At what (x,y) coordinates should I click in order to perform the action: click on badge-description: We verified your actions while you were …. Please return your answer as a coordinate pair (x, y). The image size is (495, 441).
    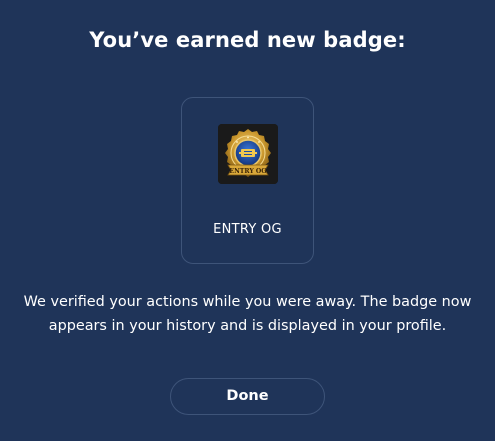
    Looking at the image, I should click on (247, 314).